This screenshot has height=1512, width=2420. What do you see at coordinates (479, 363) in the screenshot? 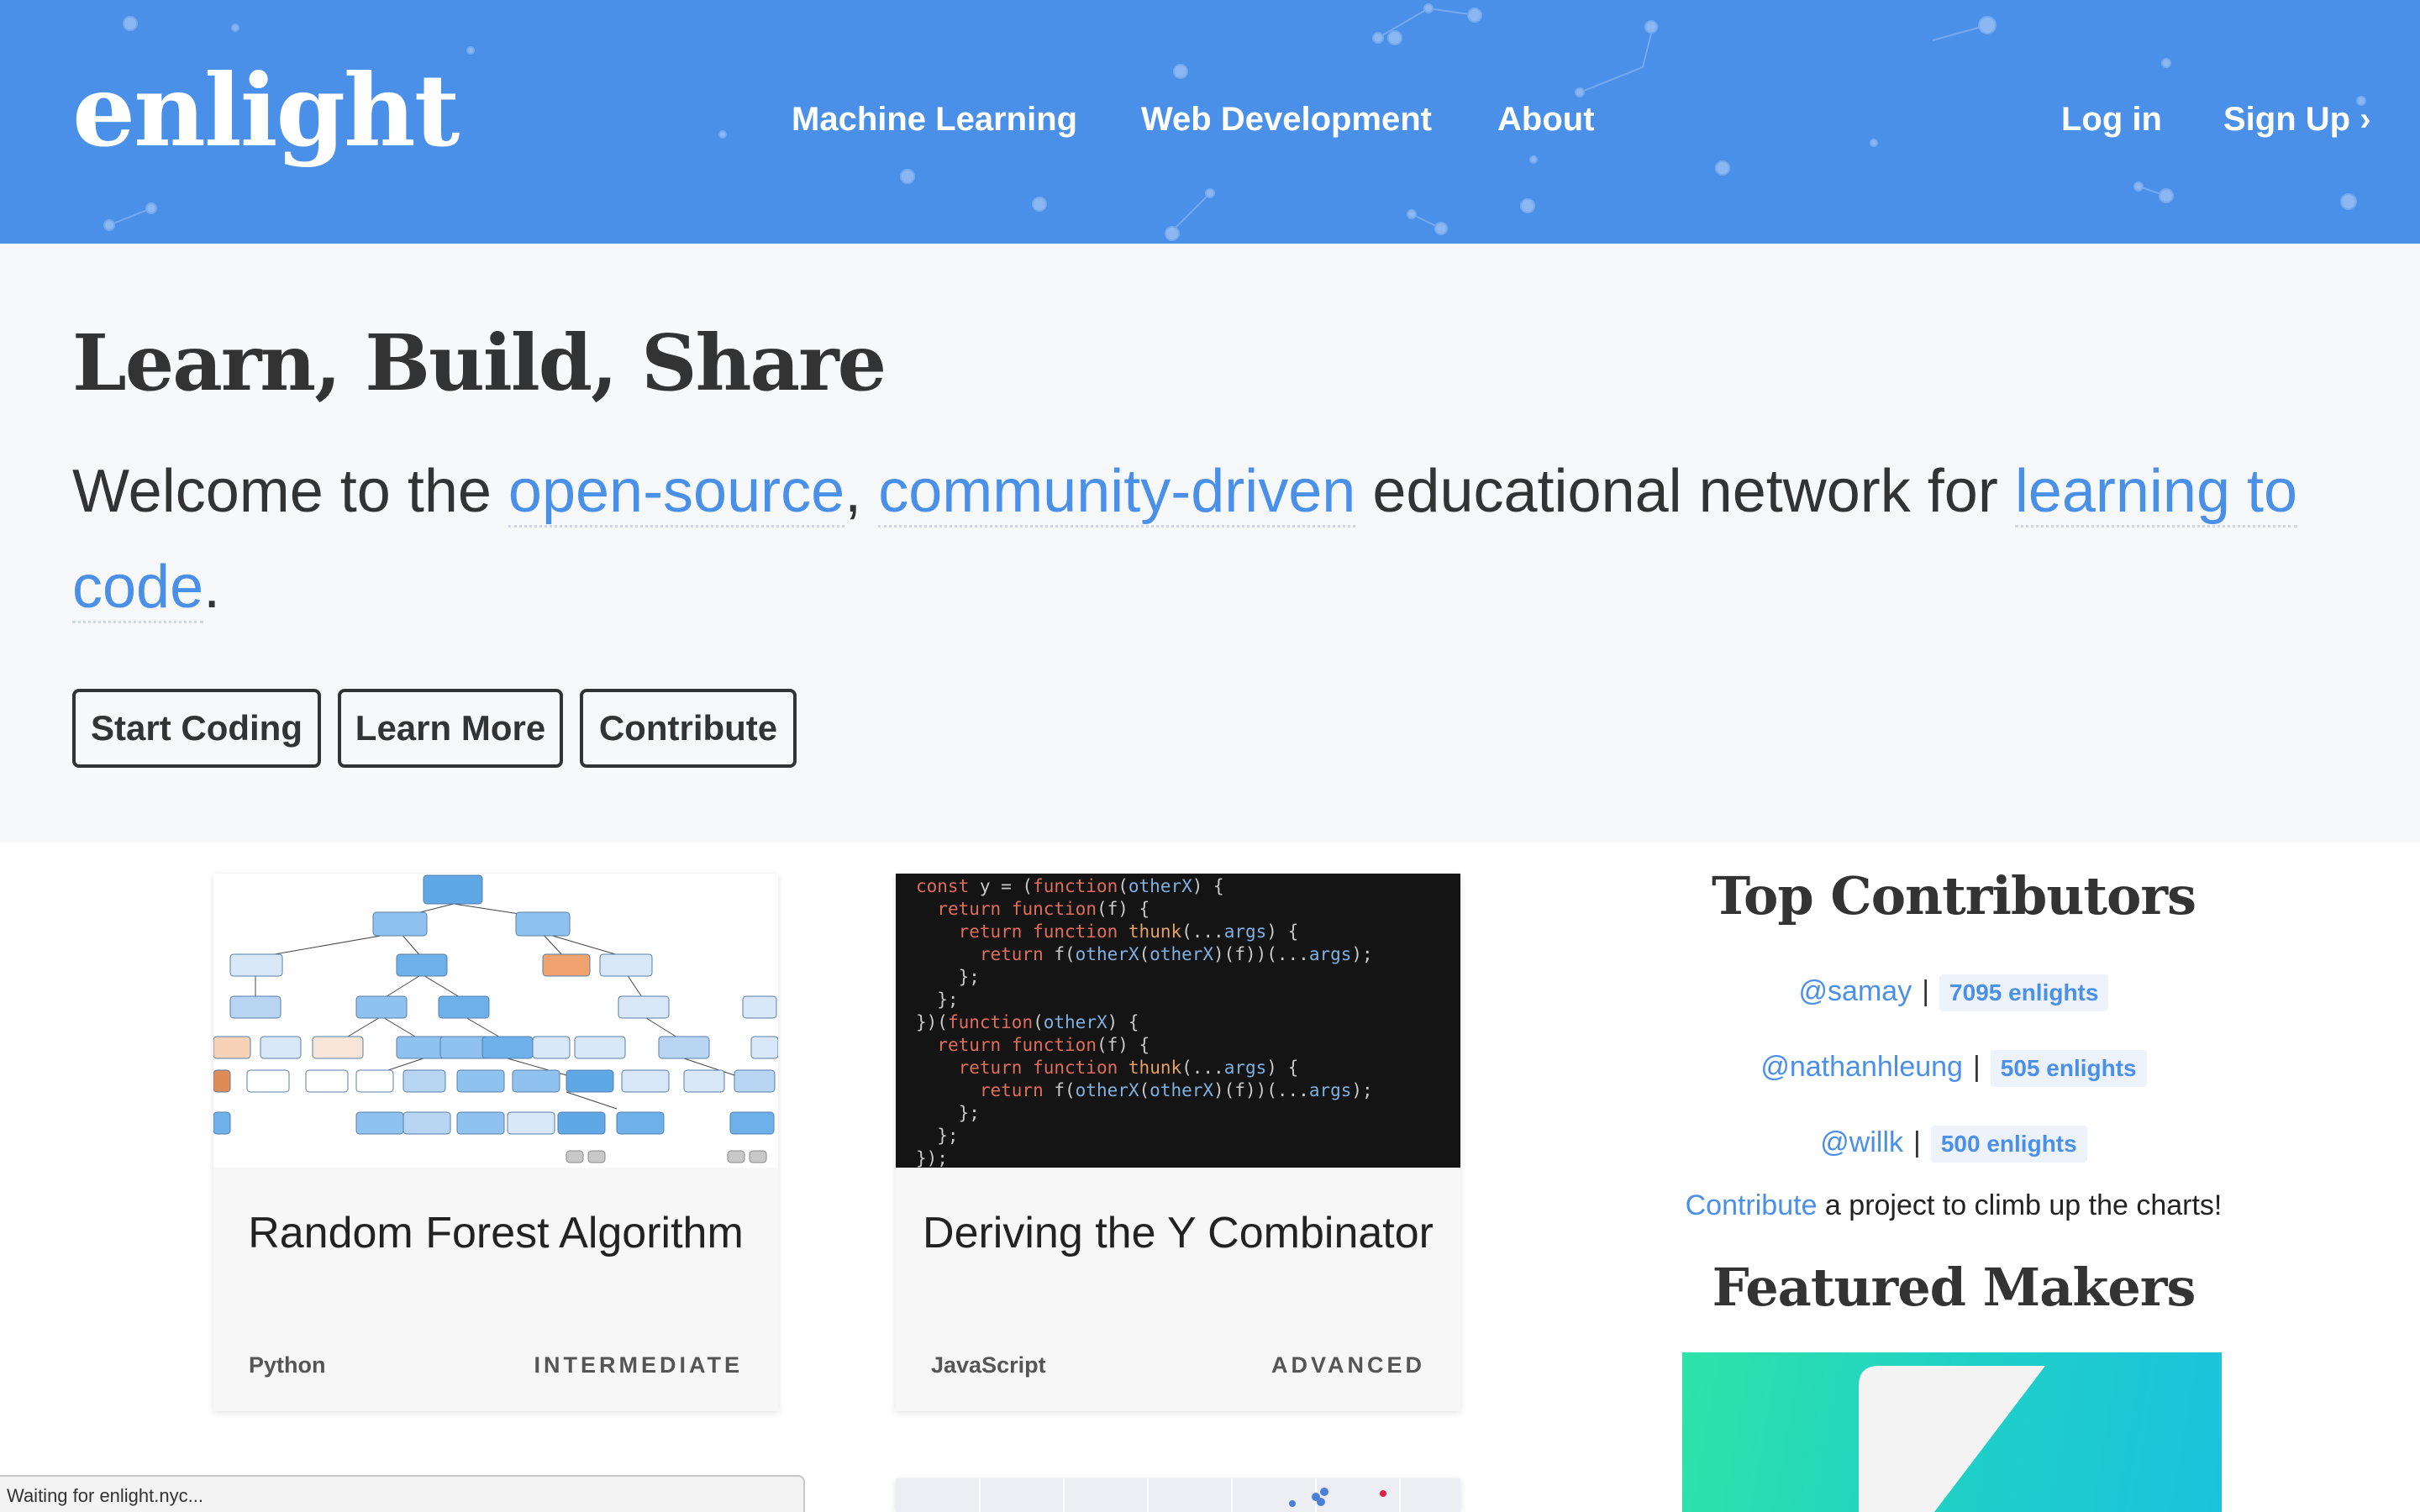
I see `hero-title: Learn, Build, Share` at bounding box center [479, 363].